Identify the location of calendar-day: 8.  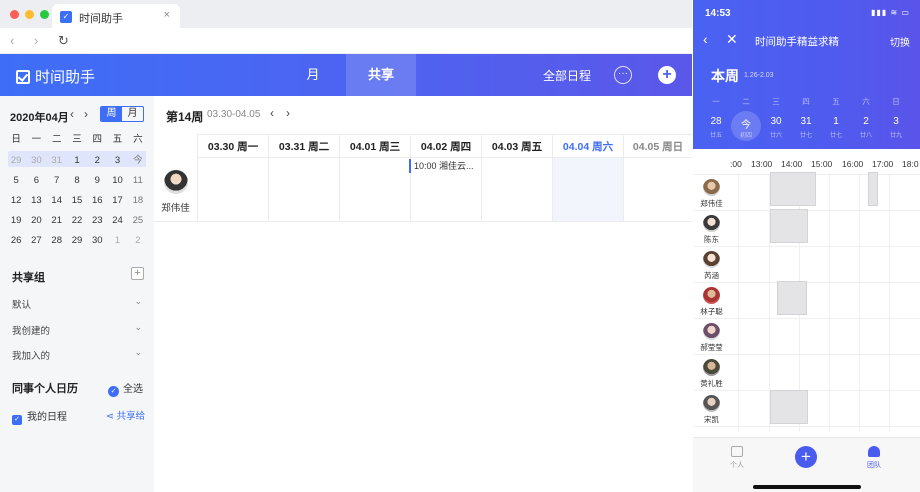
(77, 181).